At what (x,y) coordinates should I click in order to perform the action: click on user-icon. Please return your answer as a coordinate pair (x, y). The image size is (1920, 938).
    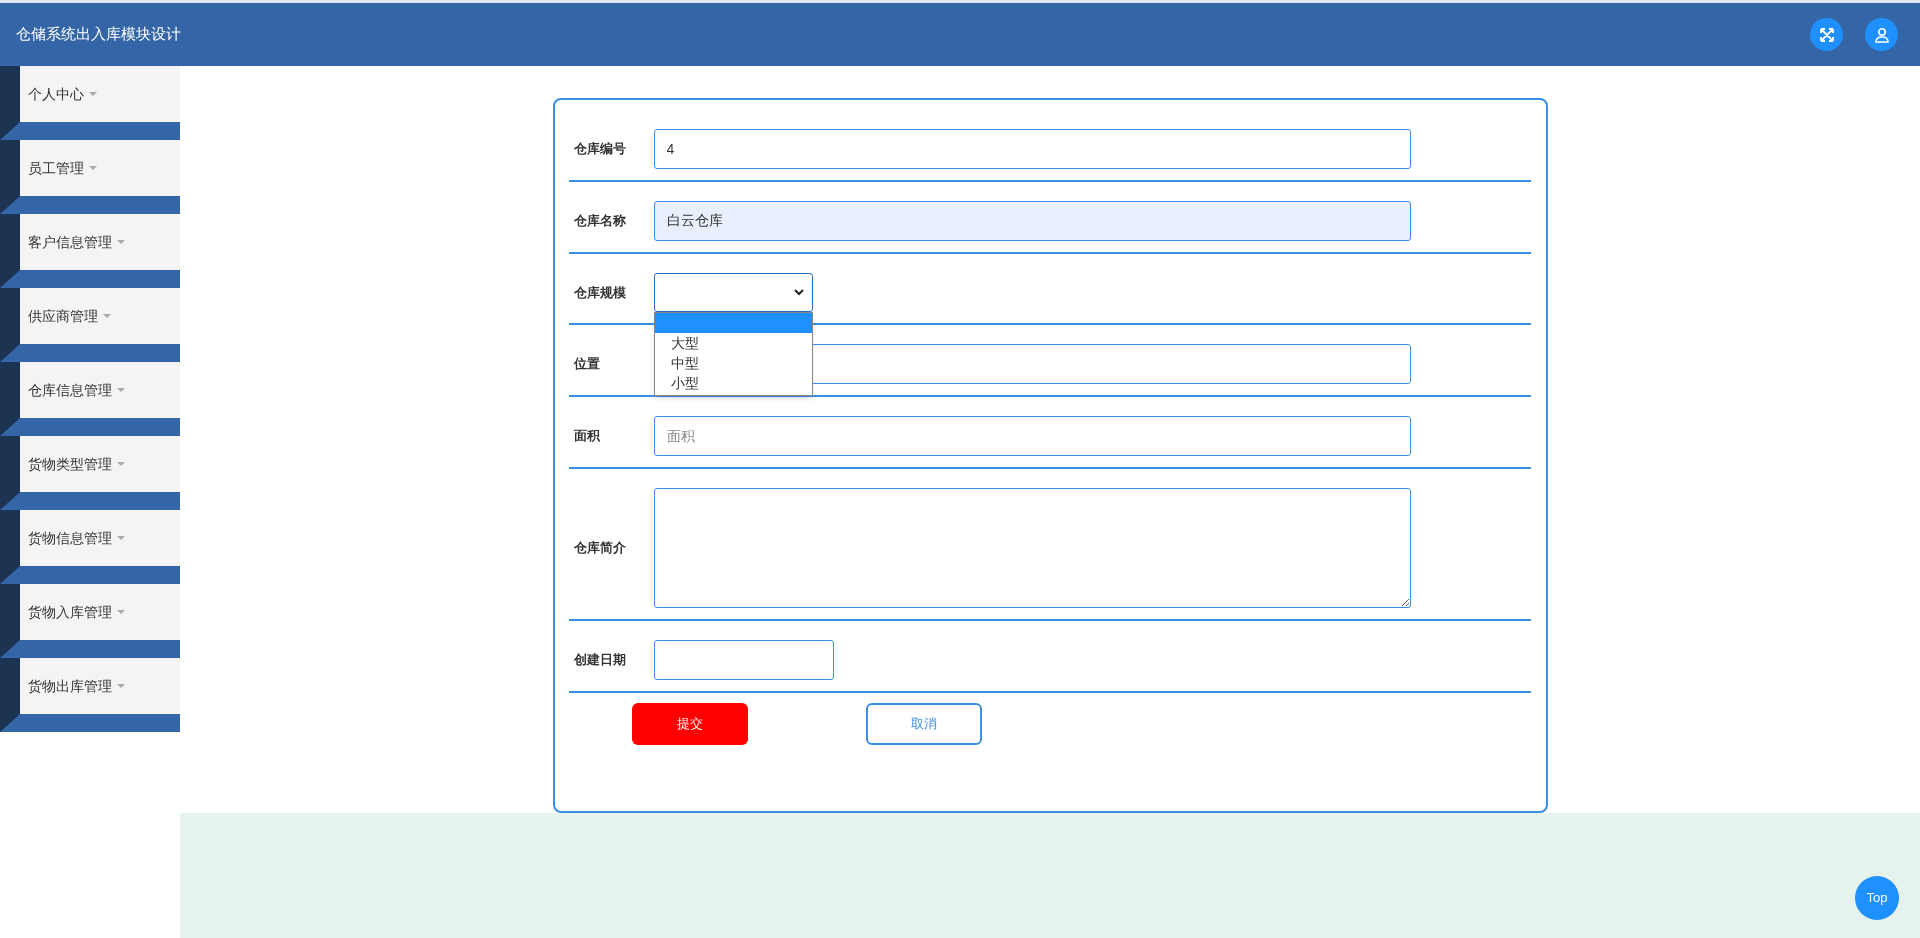
    Looking at the image, I should click on (1881, 34).